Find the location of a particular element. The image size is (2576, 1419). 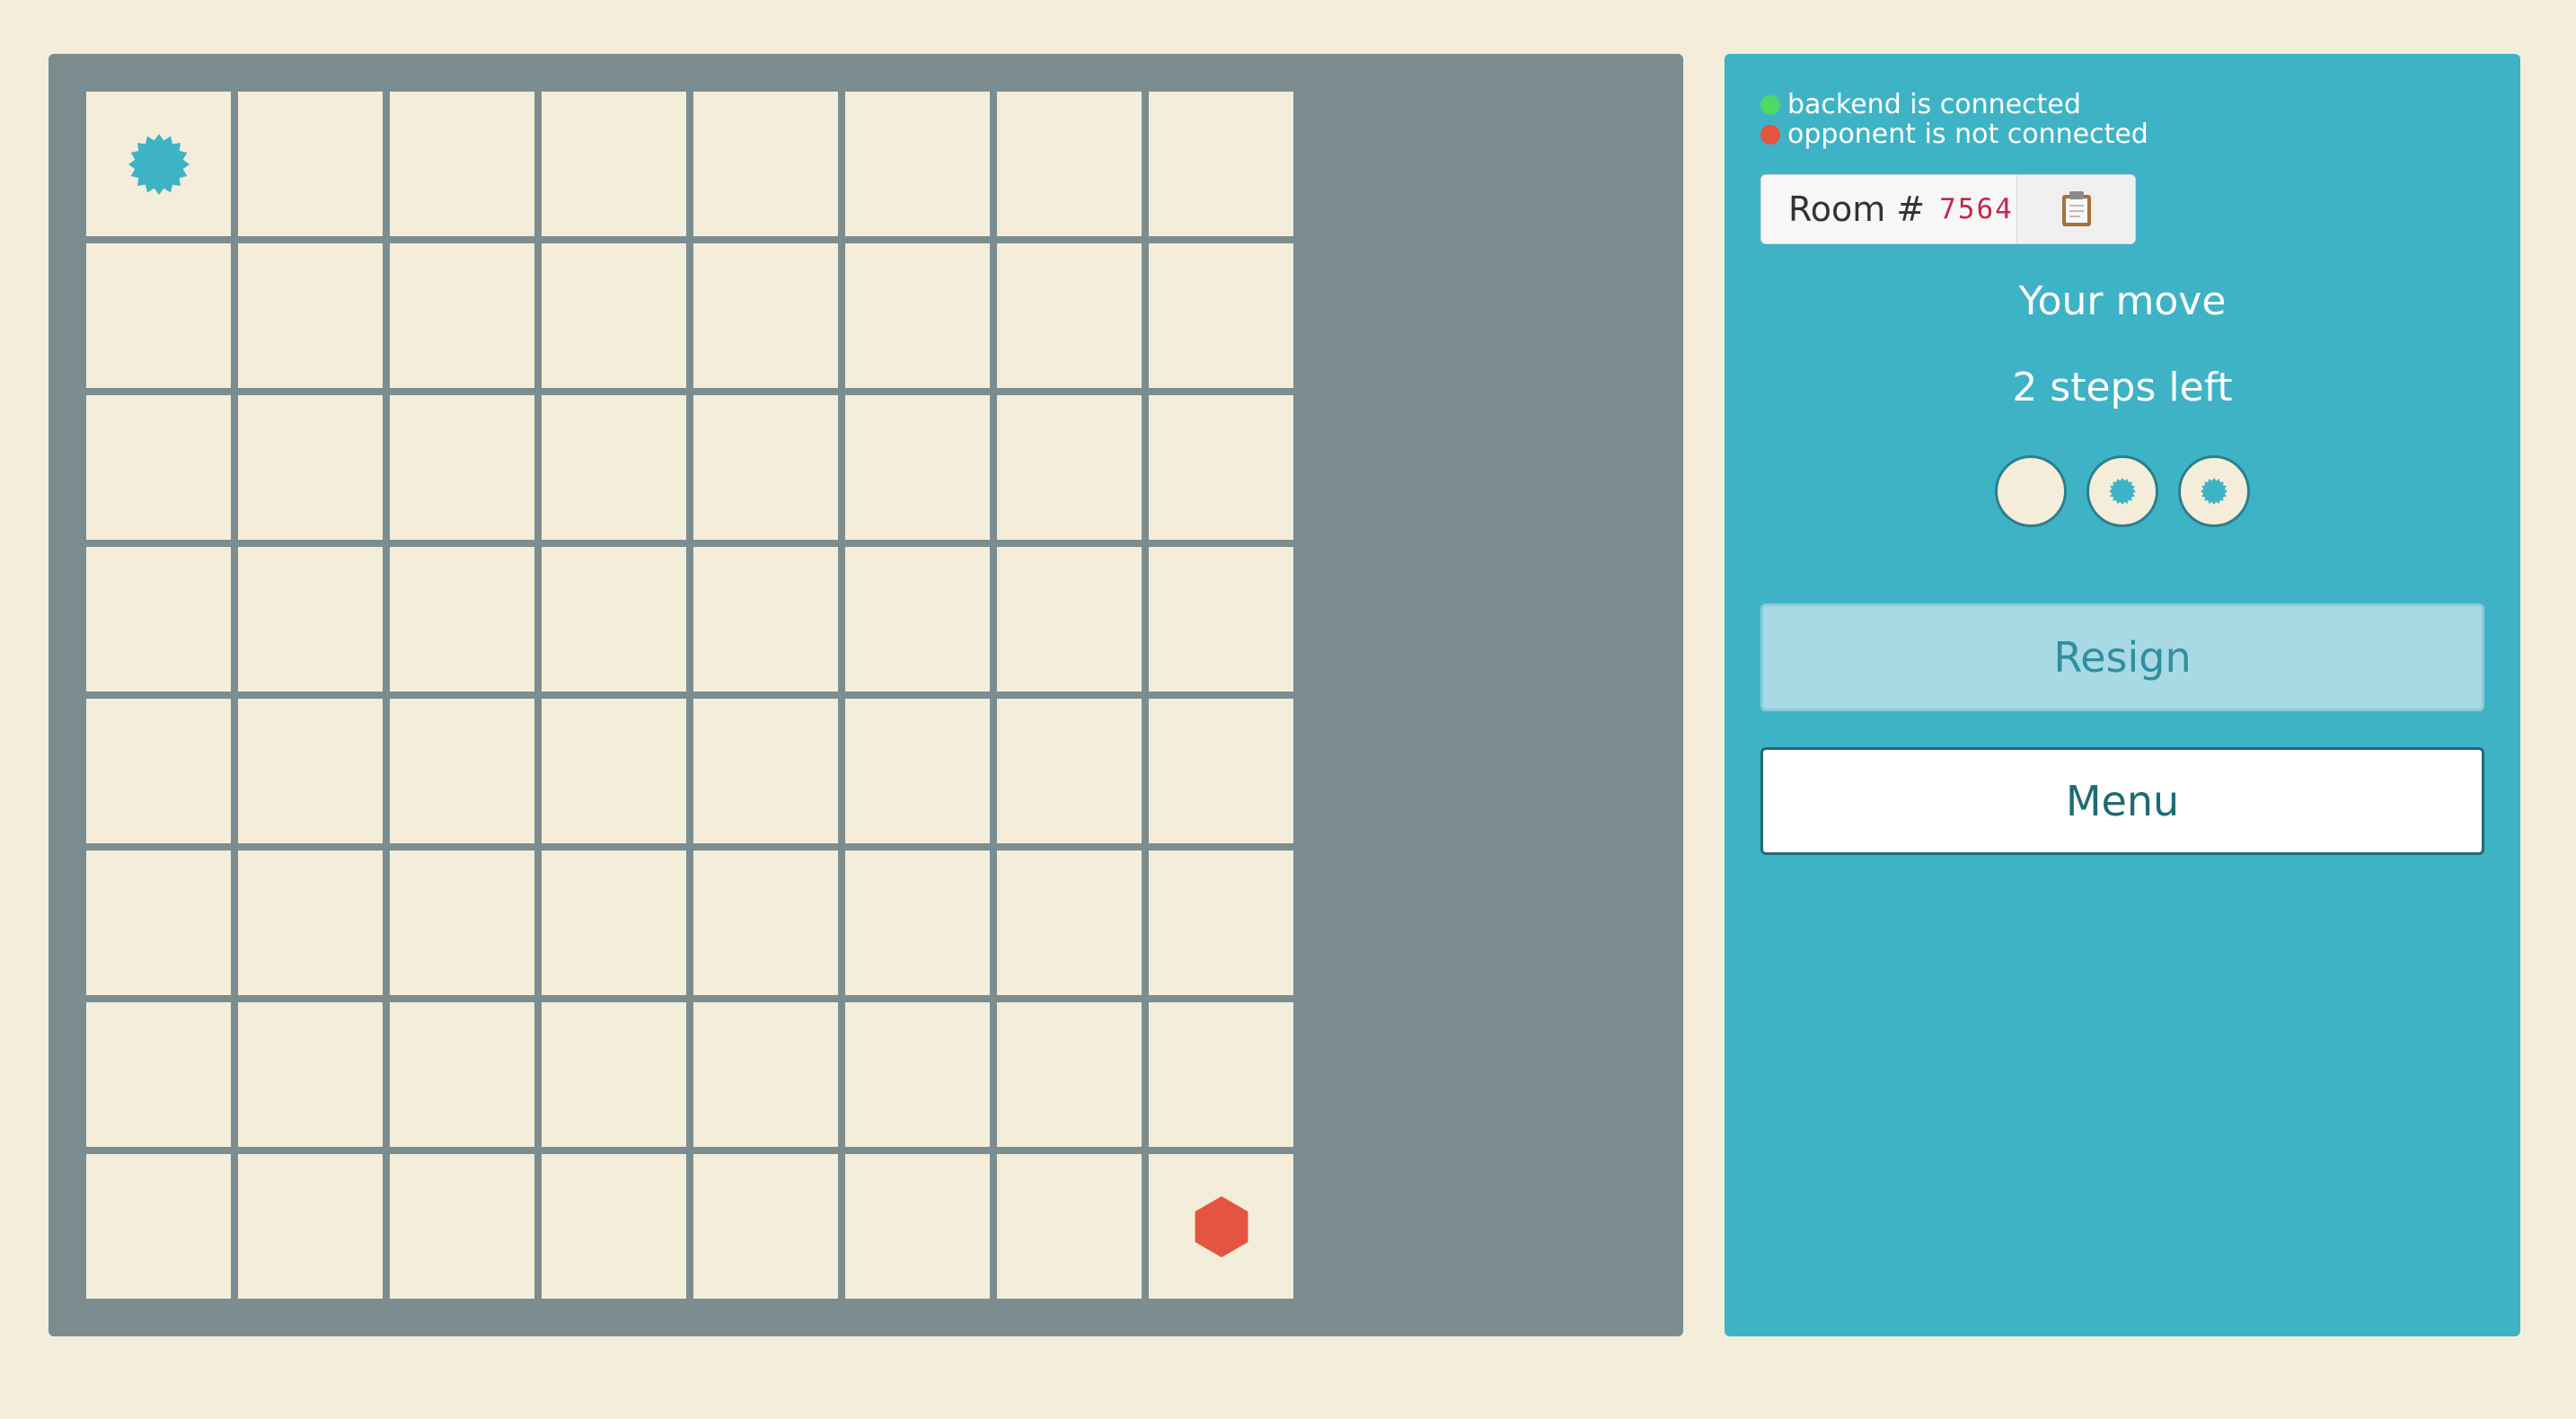

room-label: Room # is located at coordinates (1857, 209).